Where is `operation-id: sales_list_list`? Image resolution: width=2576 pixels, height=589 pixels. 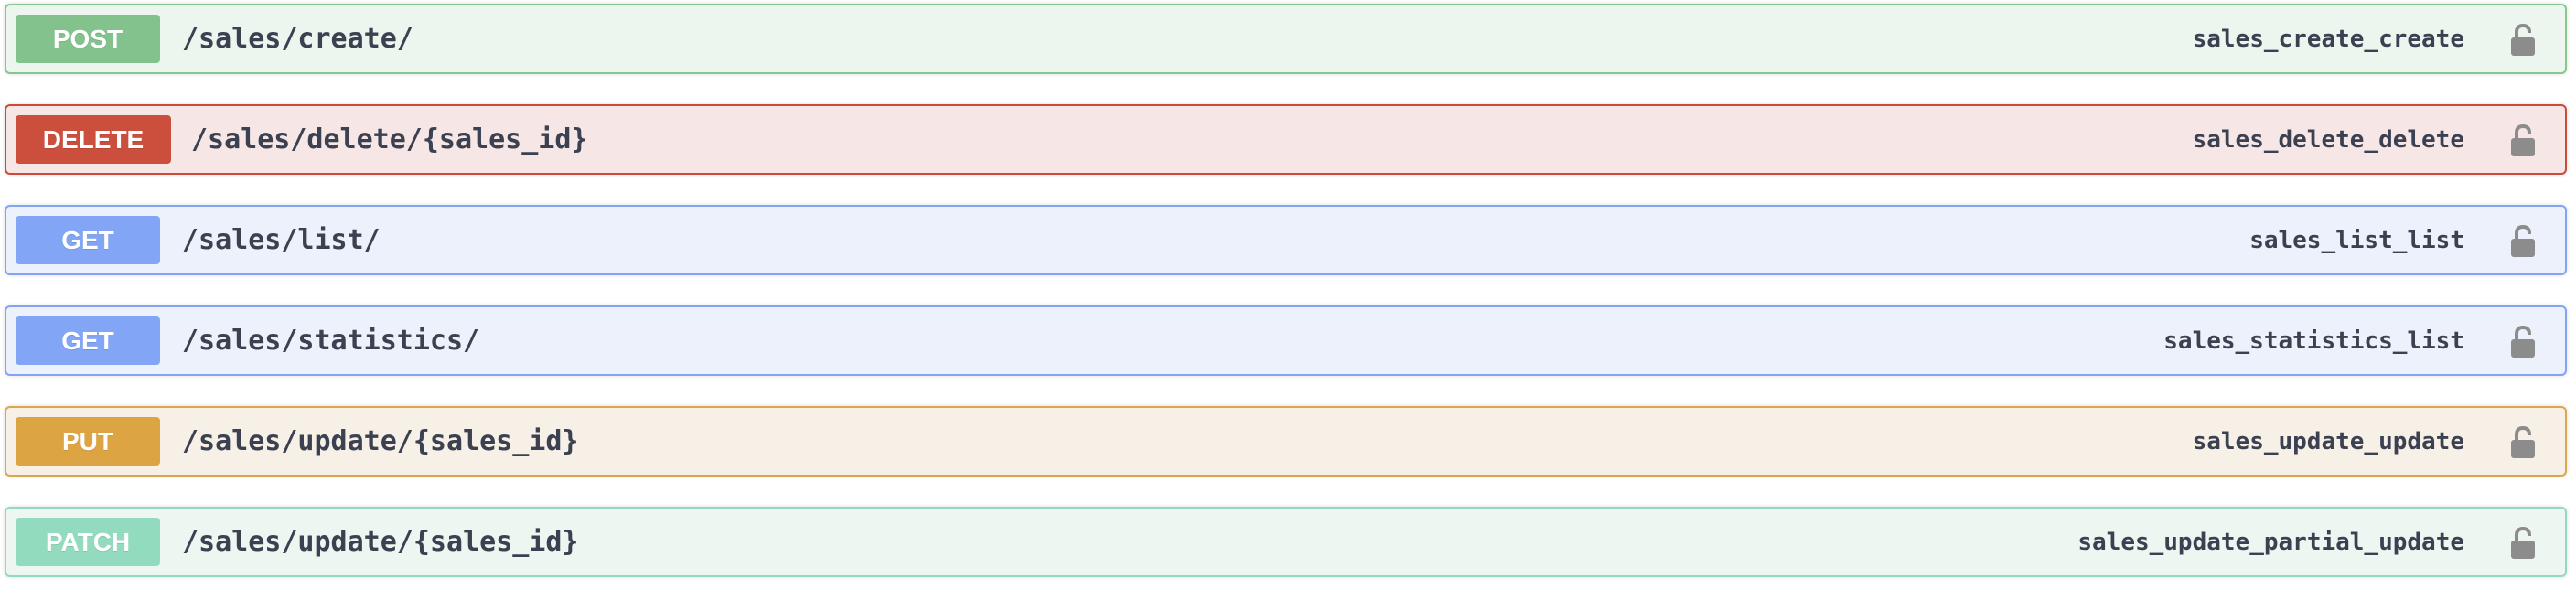
operation-id: sales_list_list is located at coordinates (2356, 240).